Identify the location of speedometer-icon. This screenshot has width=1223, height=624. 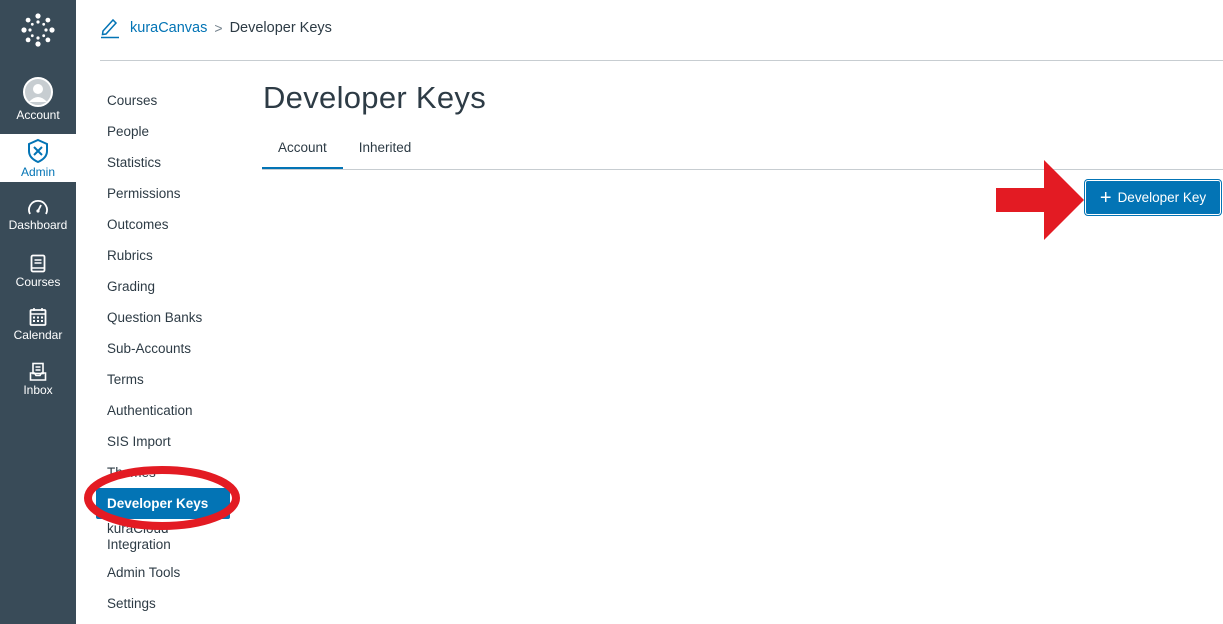
(38, 207).